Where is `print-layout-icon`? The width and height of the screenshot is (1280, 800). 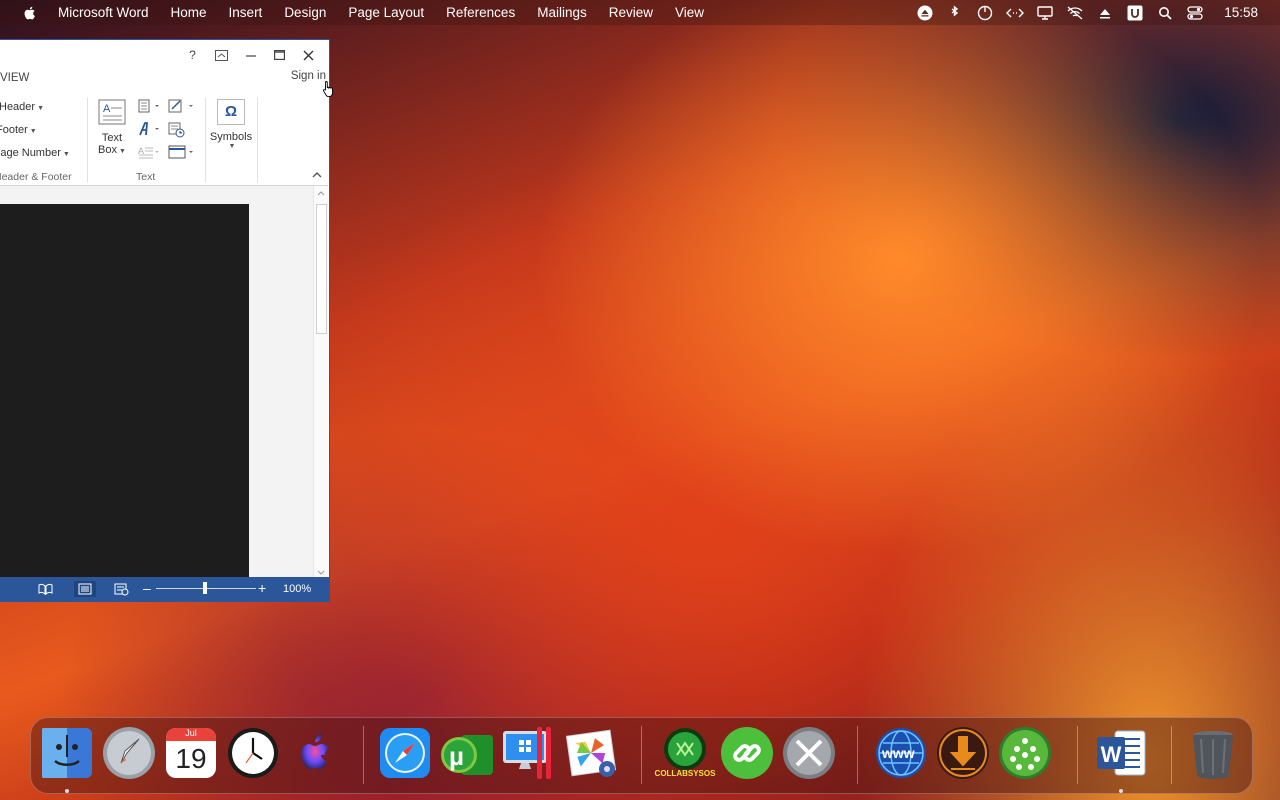
print-layout-icon is located at coordinates (85, 589).